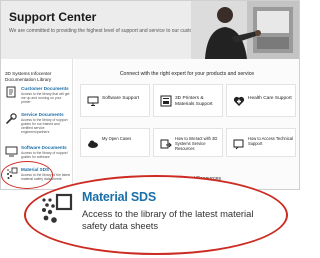 The width and height of the screenshot is (320, 258). I want to click on software-support-card: Software Support, so click(115, 100).